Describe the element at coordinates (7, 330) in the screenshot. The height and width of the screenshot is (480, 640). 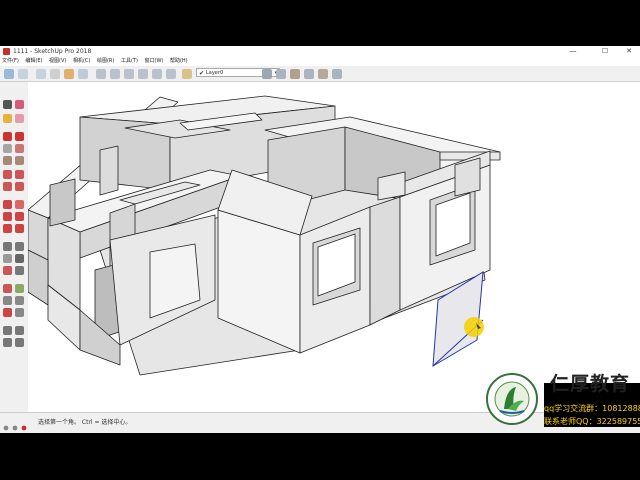
I see `position-camera-icon` at that location.